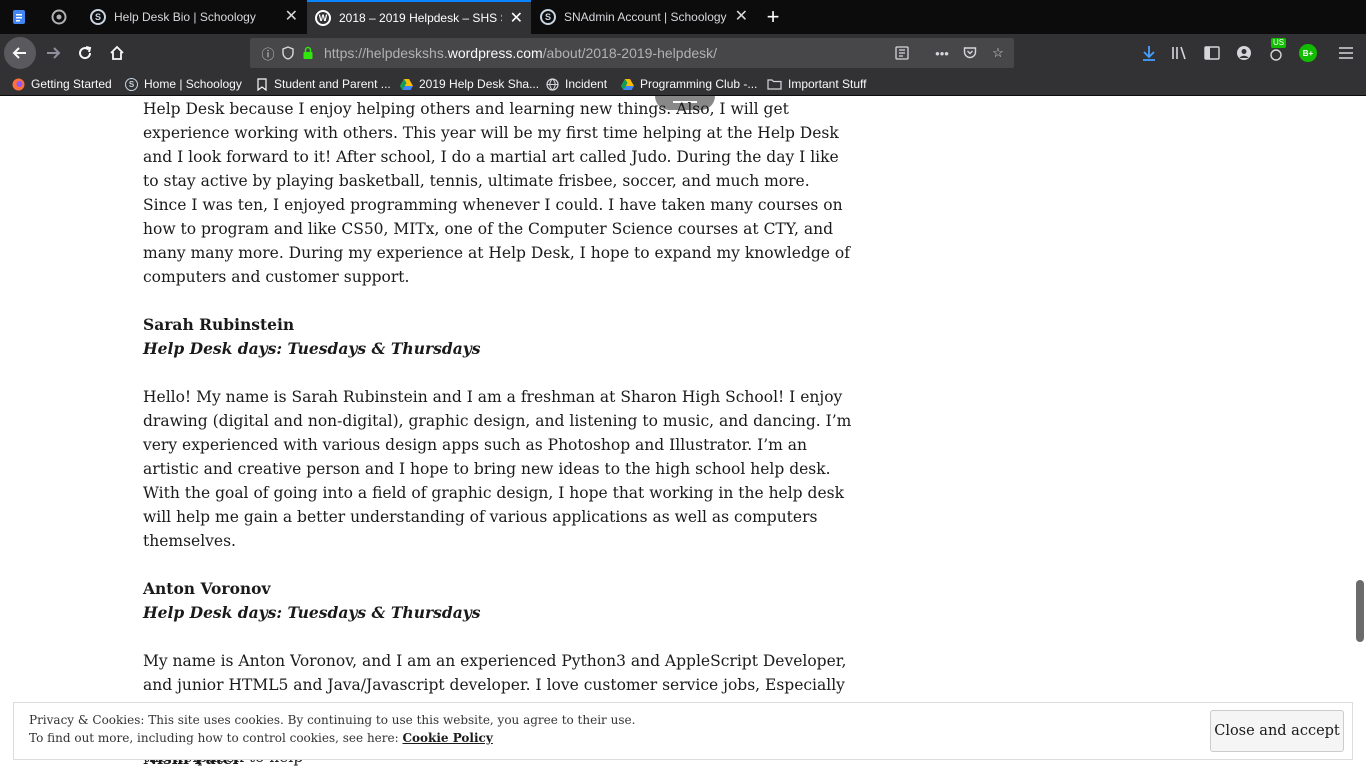  I want to click on account-icon, so click(1244, 53).